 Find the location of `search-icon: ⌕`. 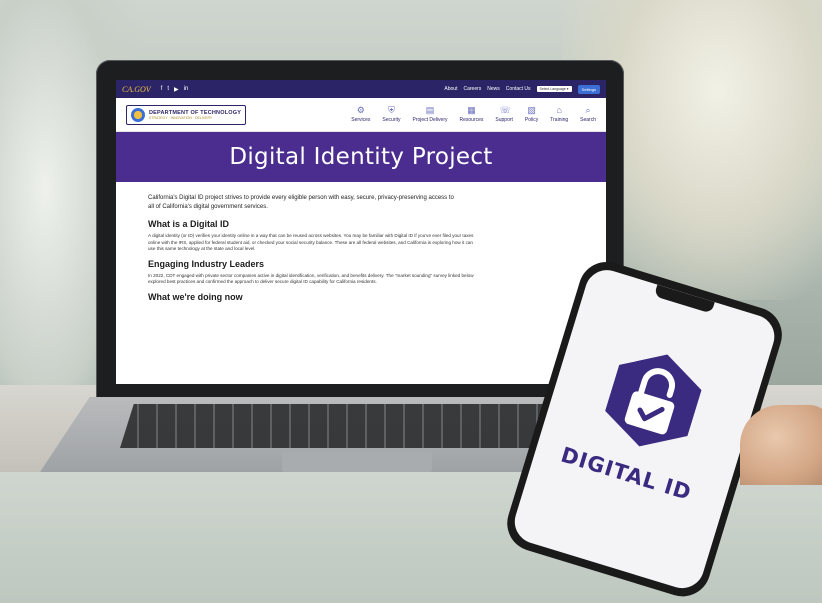

search-icon: ⌕ is located at coordinates (588, 110).